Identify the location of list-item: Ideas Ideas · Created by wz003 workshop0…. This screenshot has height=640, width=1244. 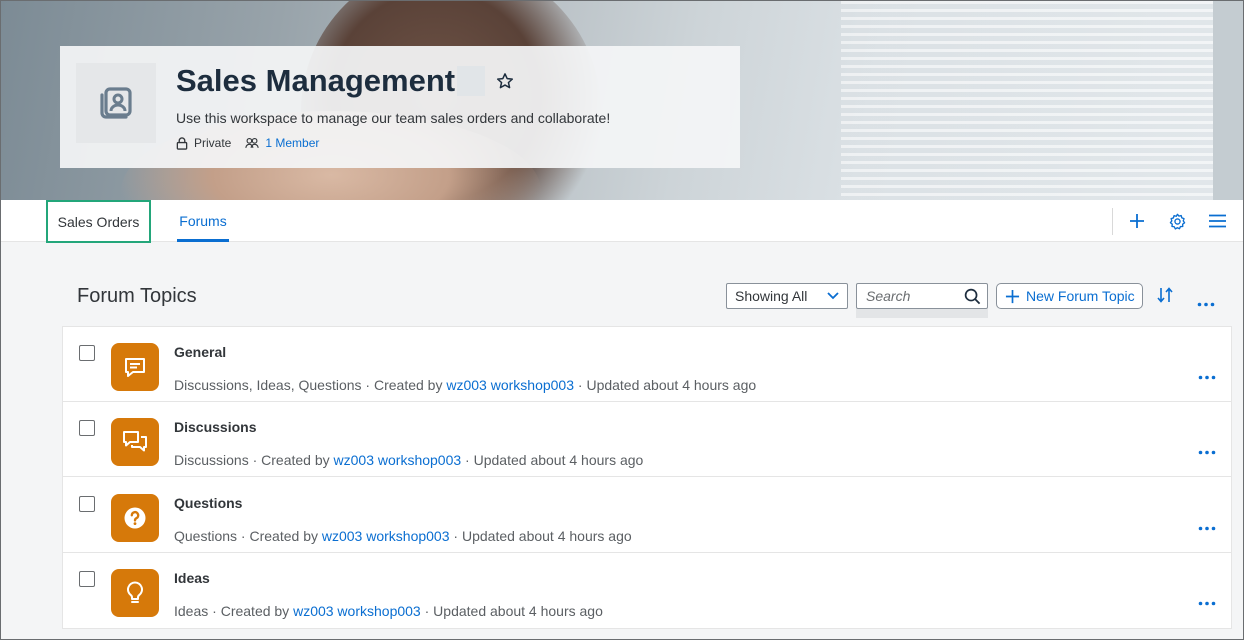
(647, 590).